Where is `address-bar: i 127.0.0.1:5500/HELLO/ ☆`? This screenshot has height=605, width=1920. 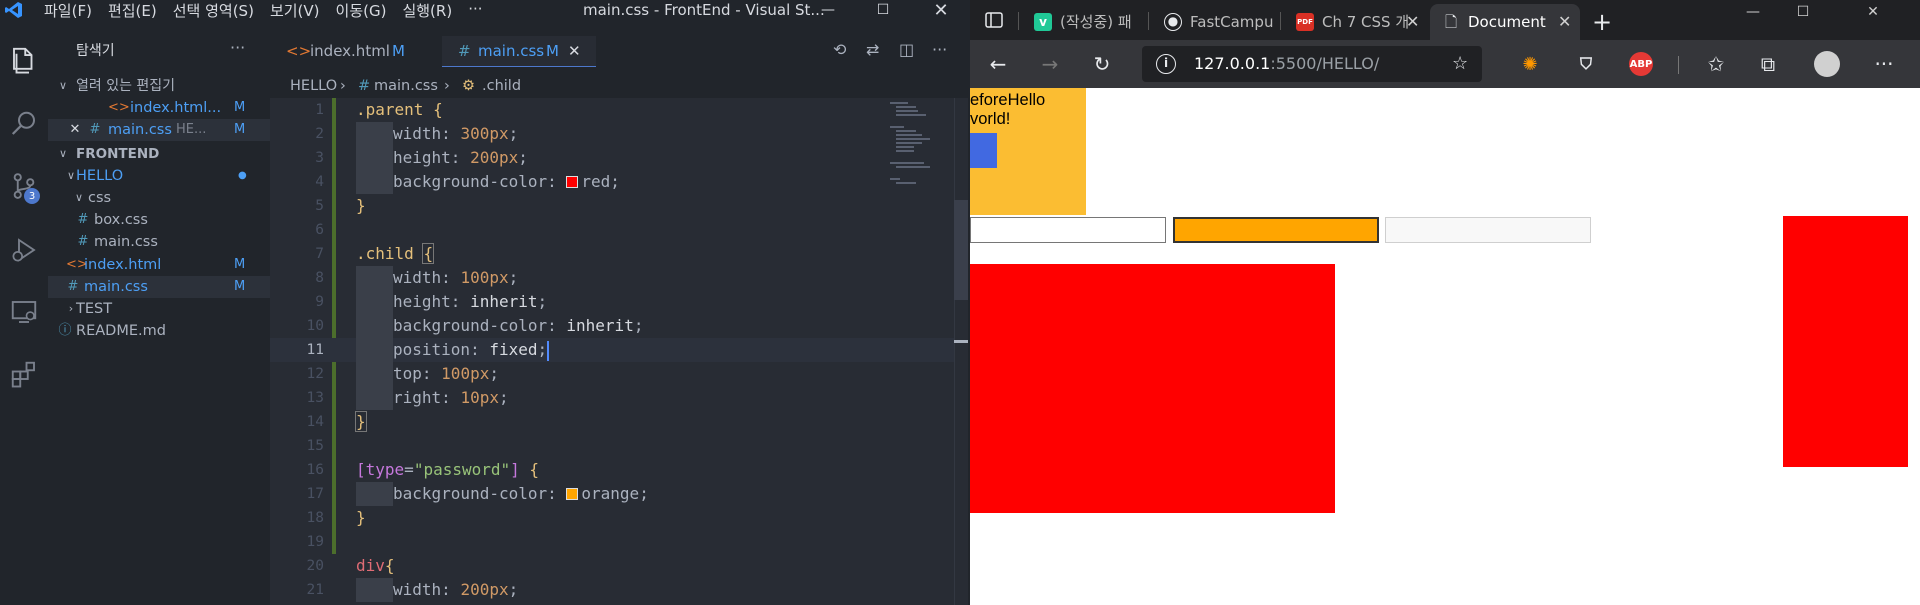 address-bar: i 127.0.0.1:5500/HELLO/ ☆ is located at coordinates (1312, 64).